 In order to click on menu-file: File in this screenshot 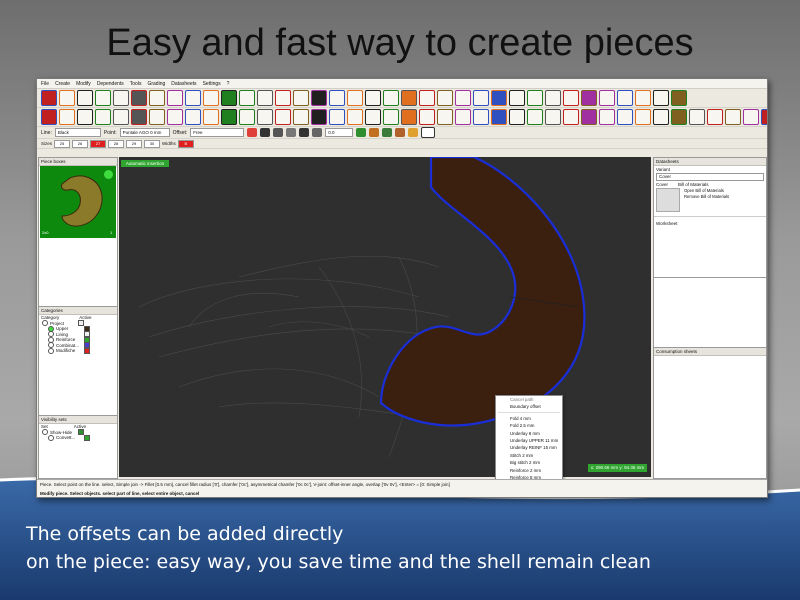, I will do `click(45, 84)`.